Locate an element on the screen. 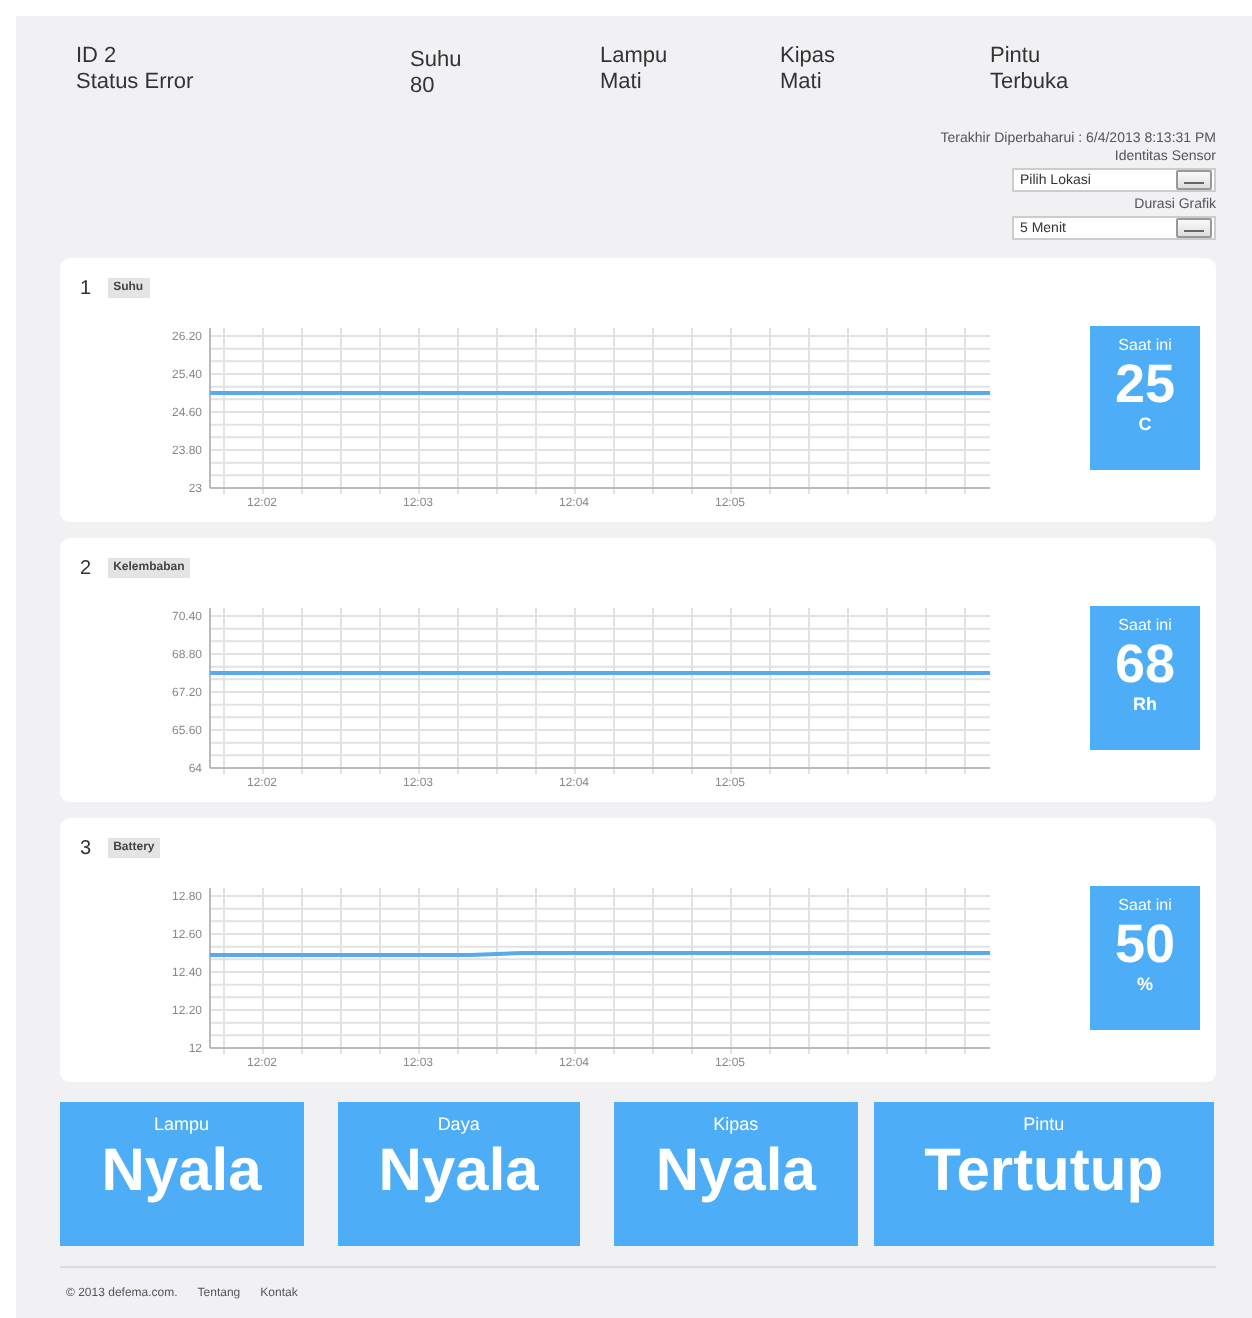 The image size is (1252, 1318). device-status: Status Error is located at coordinates (136, 83).